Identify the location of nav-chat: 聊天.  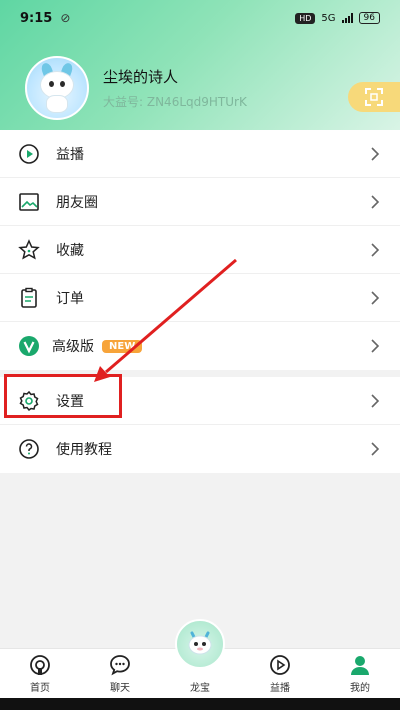
(120, 675).